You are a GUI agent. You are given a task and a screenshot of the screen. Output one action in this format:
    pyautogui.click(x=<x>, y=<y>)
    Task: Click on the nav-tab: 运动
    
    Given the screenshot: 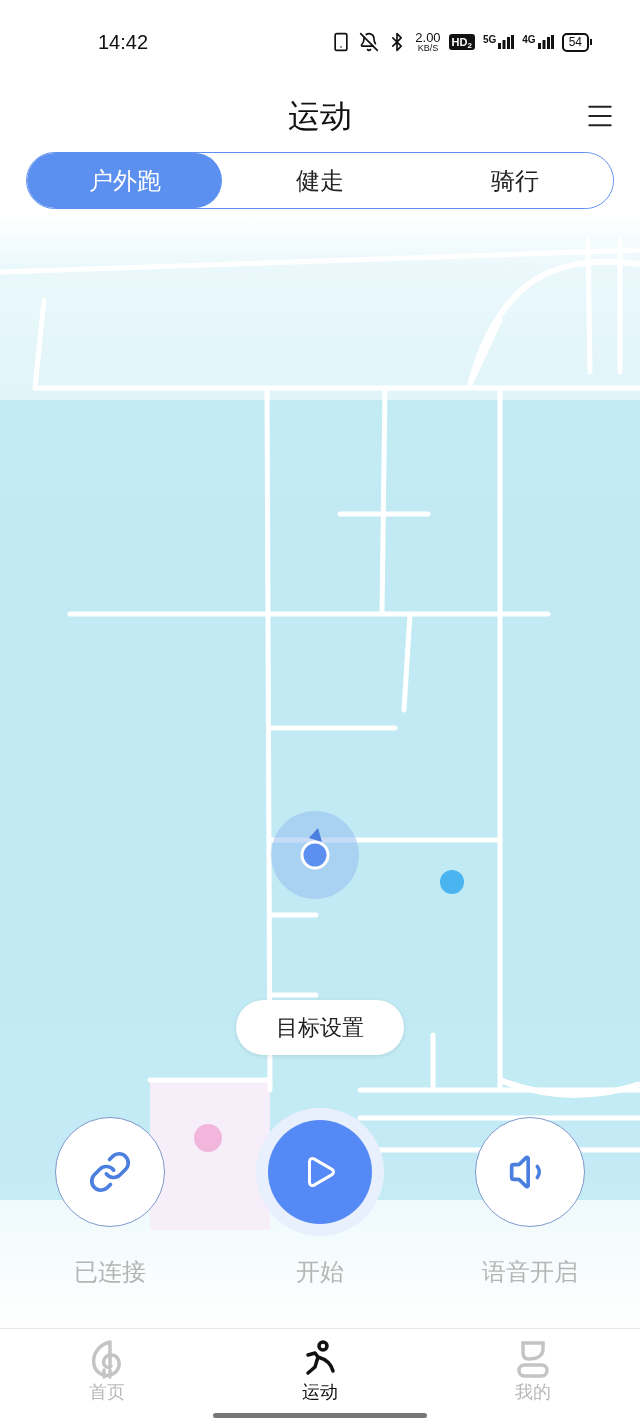 What is the action you would take?
    pyautogui.click(x=320, y=1375)
    